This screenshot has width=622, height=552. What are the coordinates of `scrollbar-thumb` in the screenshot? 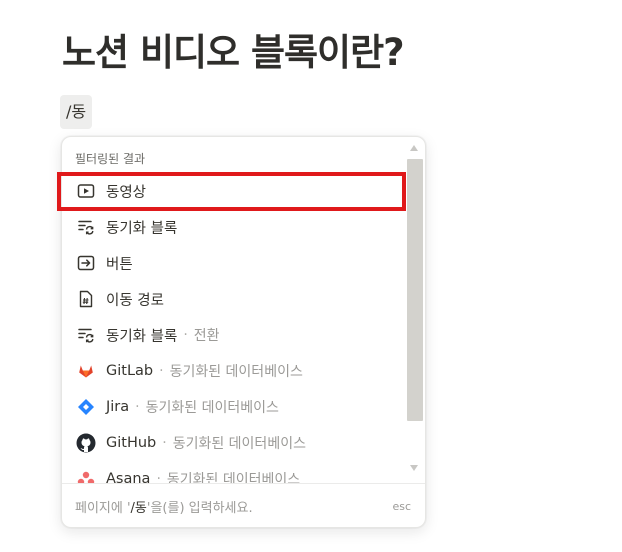 It's located at (415, 290).